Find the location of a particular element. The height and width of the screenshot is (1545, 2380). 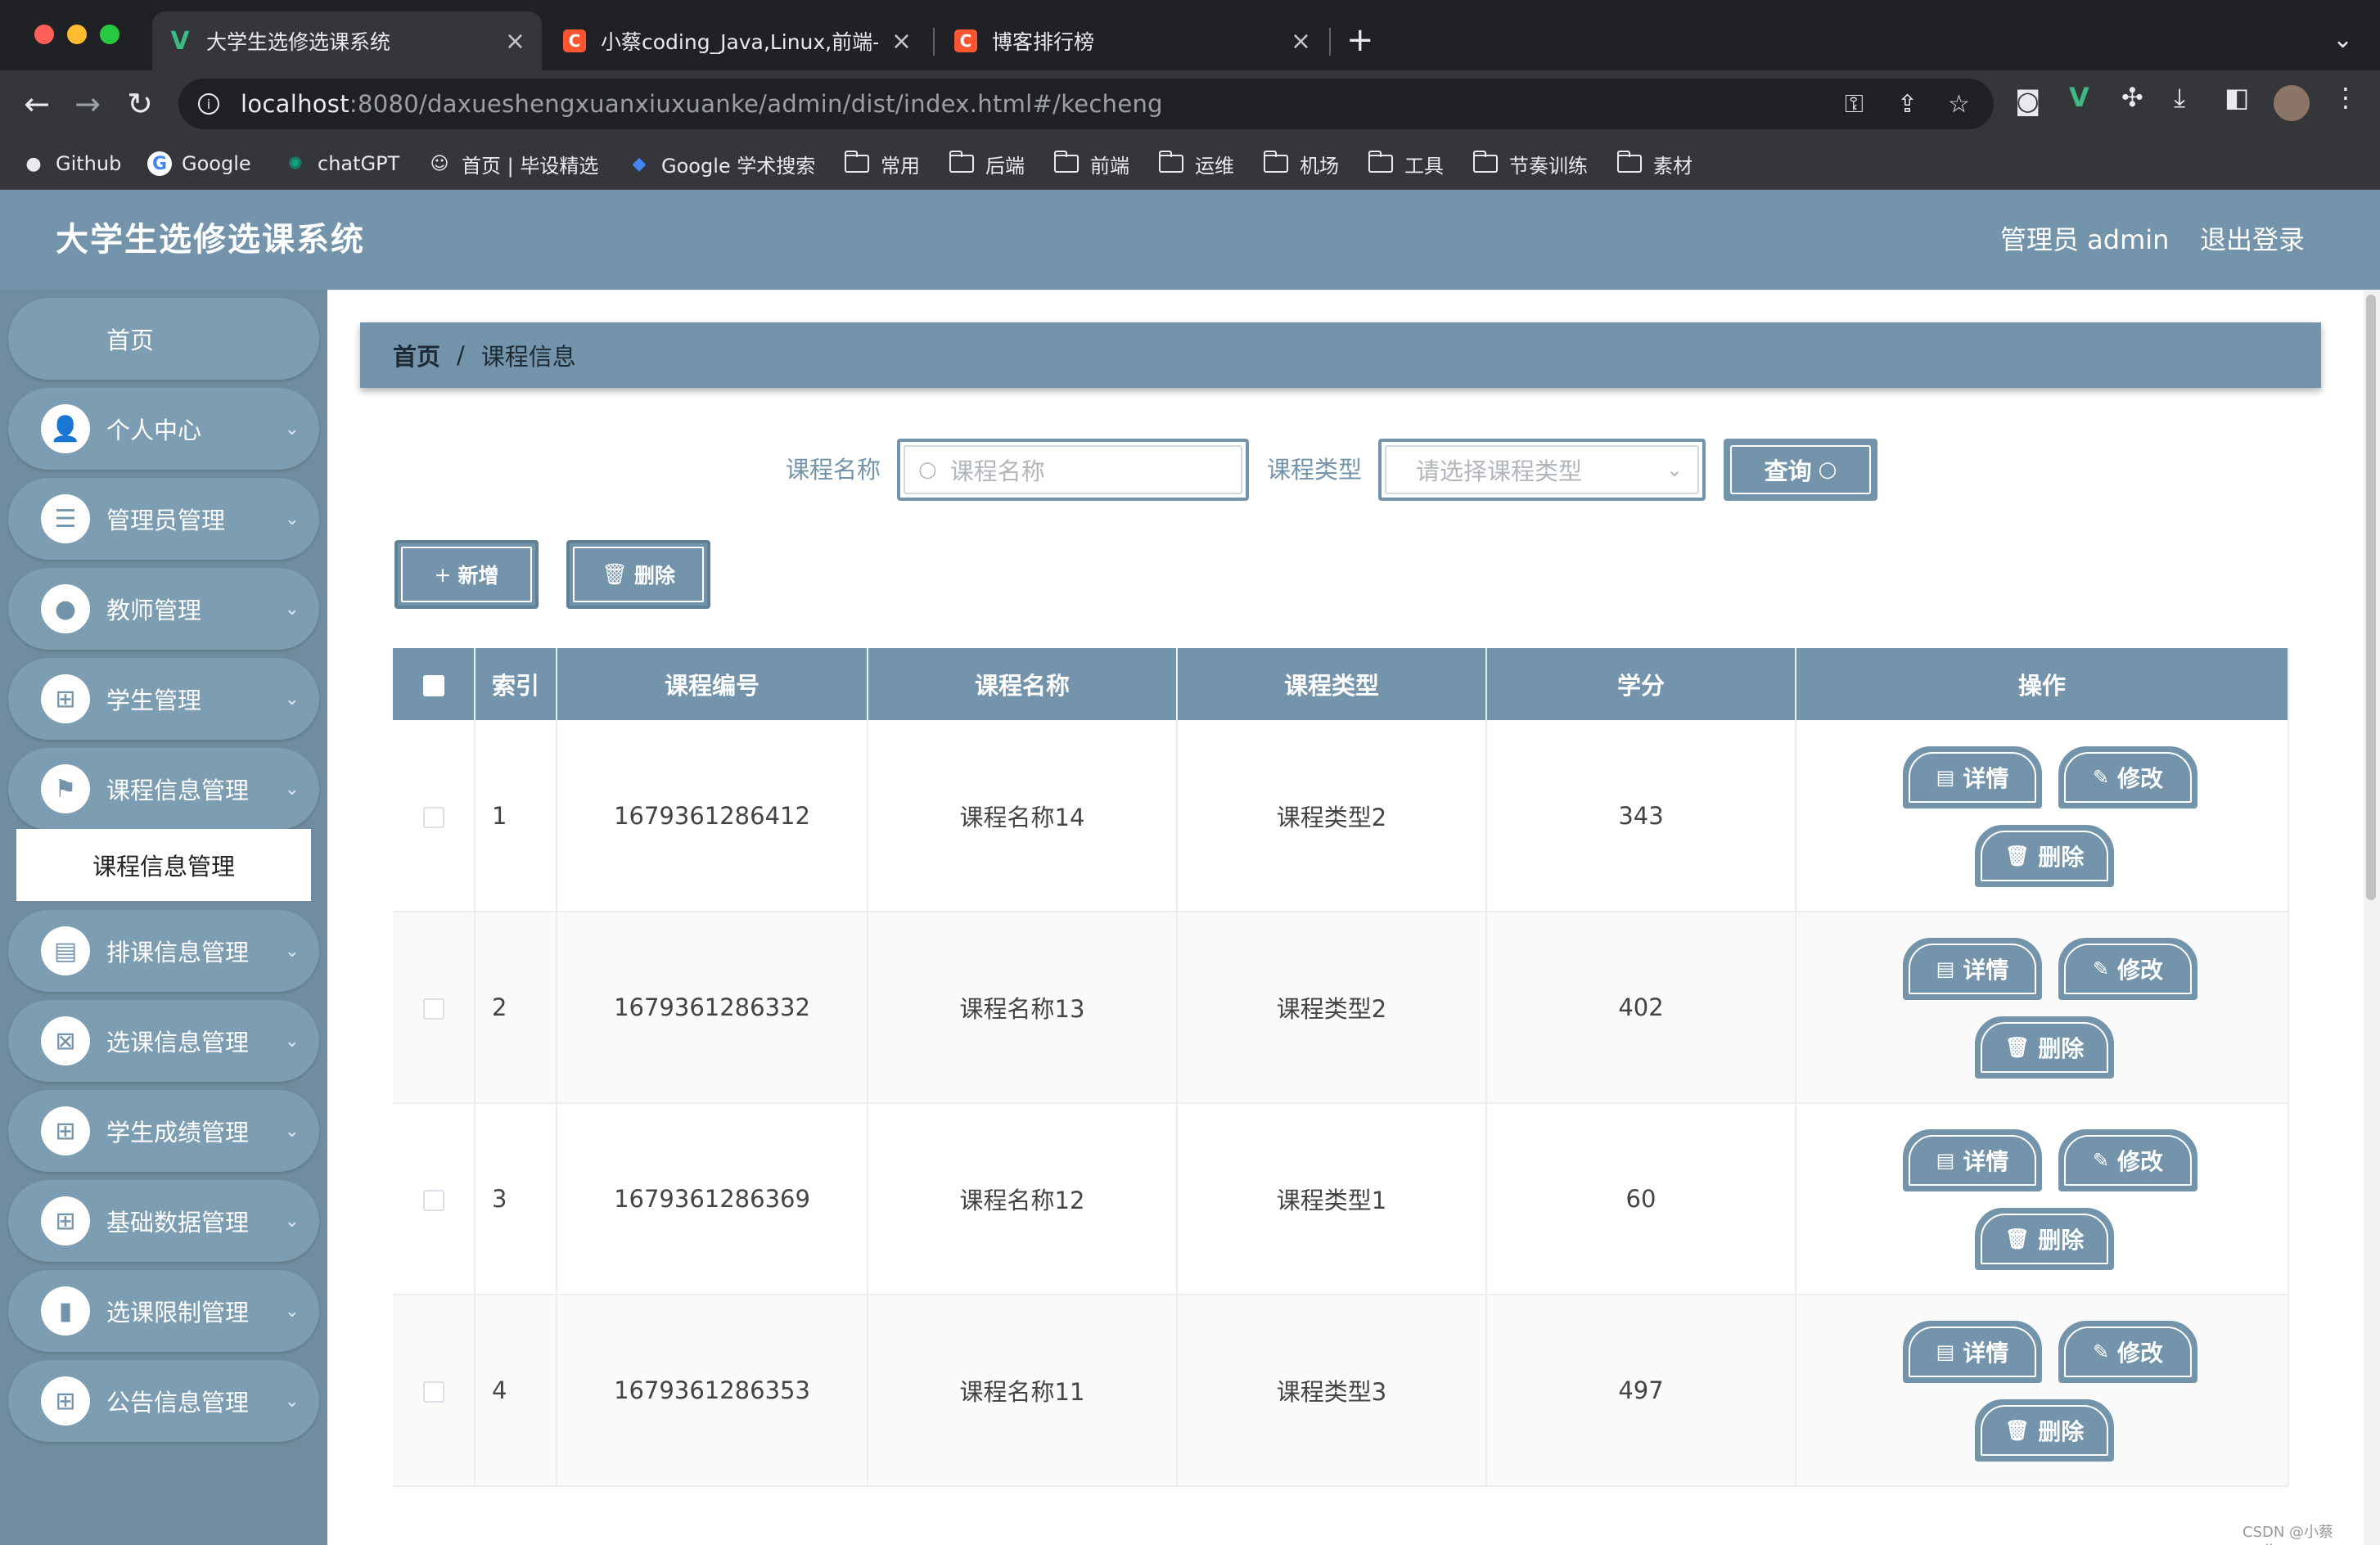

sidebar-item-teachers: ● 教师管理 ⌄ is located at coordinates (164, 609).